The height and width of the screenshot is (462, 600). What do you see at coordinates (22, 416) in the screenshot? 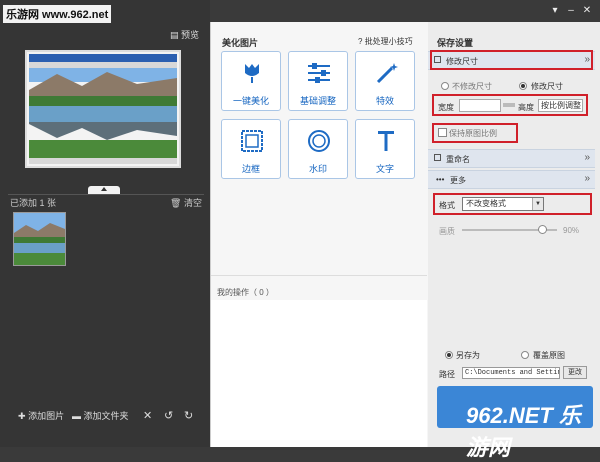
I see `plus-icon: ✚` at bounding box center [22, 416].